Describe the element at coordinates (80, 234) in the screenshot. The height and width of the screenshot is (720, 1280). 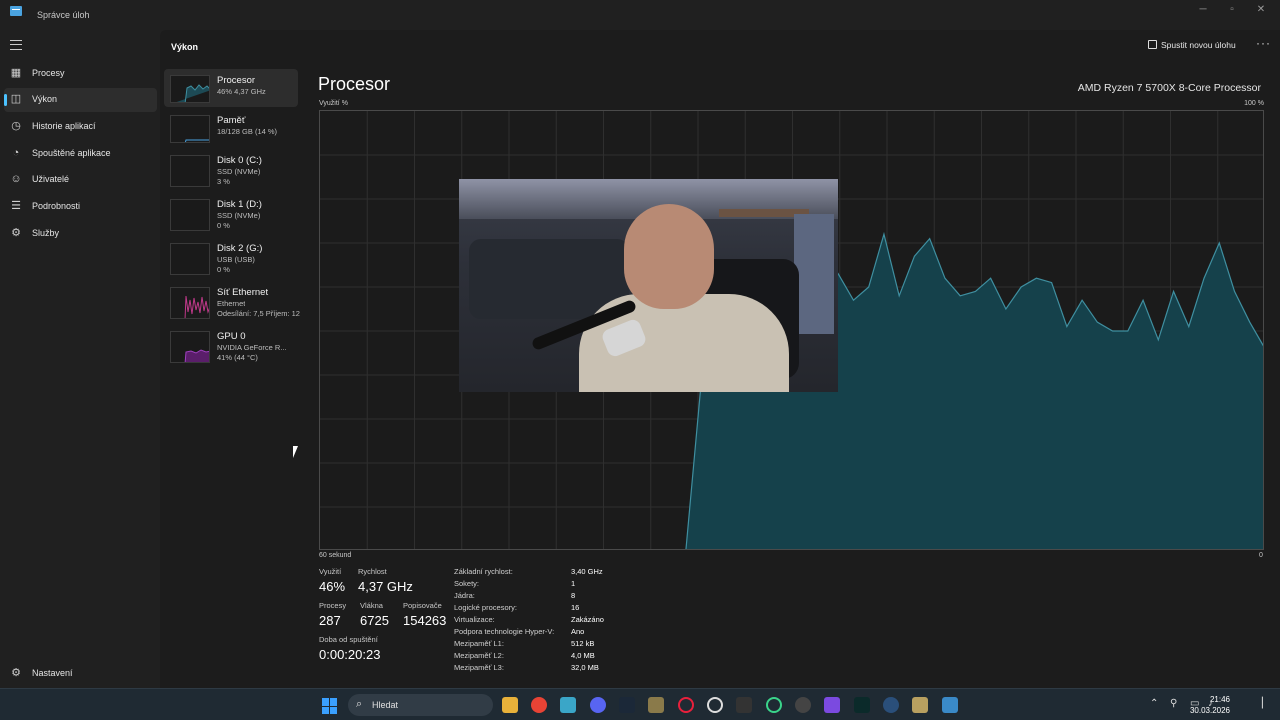
I see `nav-item-services: ⚙ Služby` at that location.